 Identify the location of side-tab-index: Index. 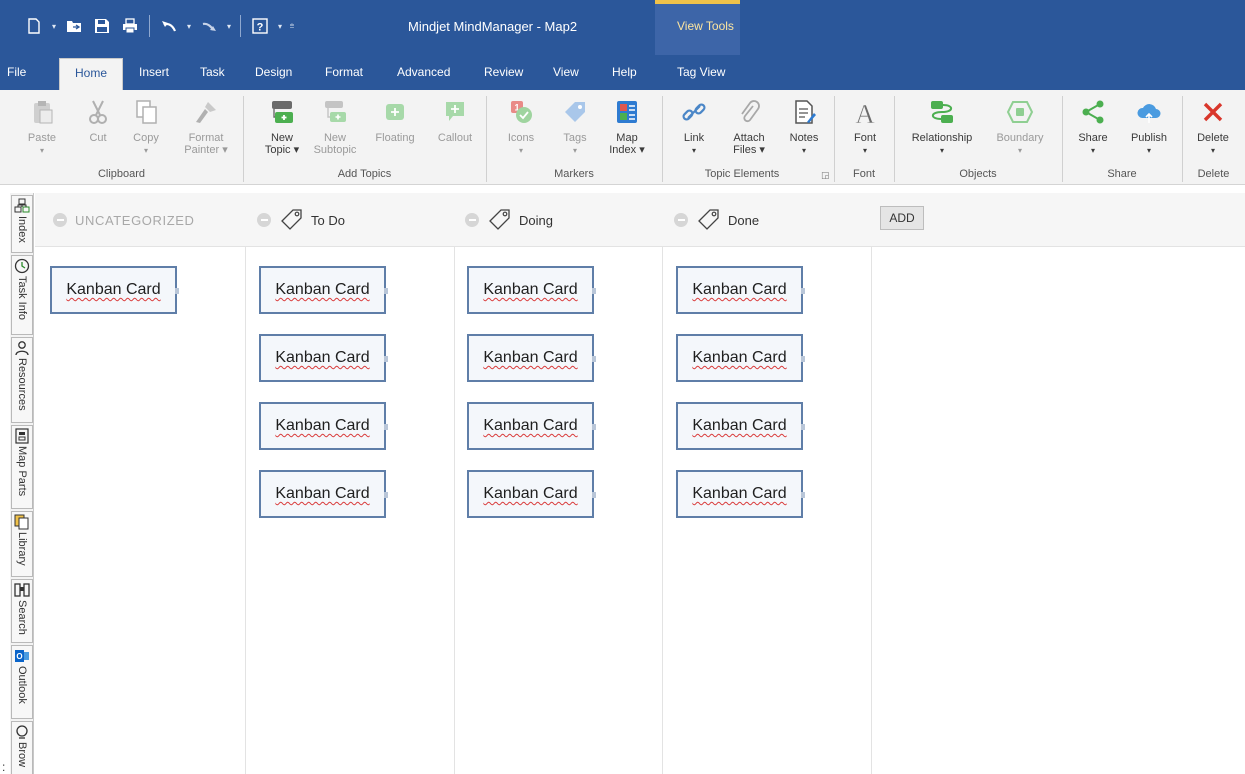
(22, 224).